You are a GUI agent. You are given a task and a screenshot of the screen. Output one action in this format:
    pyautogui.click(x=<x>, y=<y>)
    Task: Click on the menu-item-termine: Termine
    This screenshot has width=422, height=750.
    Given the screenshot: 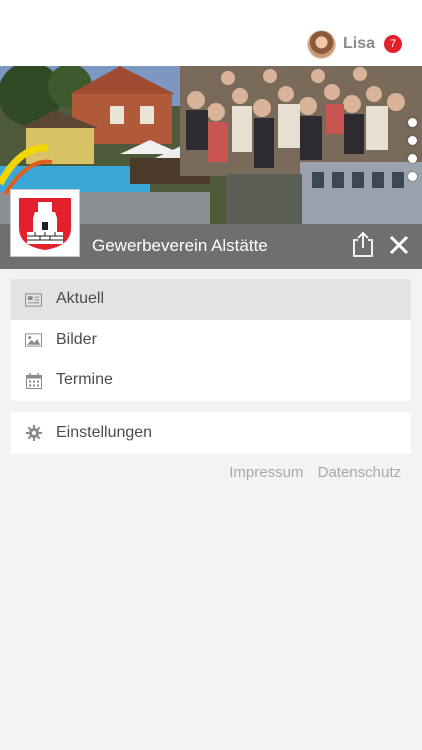 What is the action you would take?
    pyautogui.click(x=211, y=380)
    